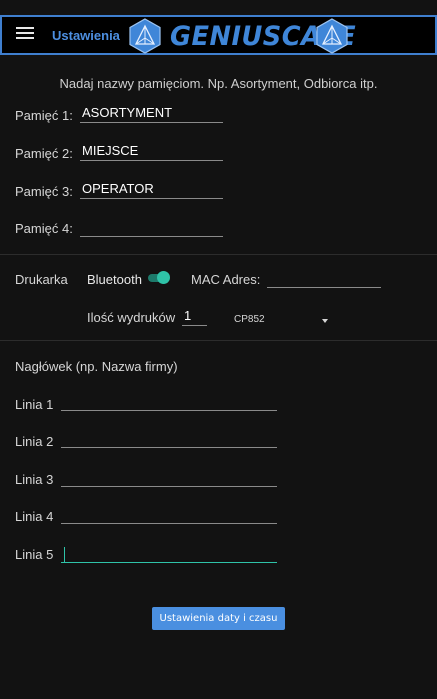  Describe the element at coordinates (169, 515) in the screenshot. I see `header-line-4-input` at that location.